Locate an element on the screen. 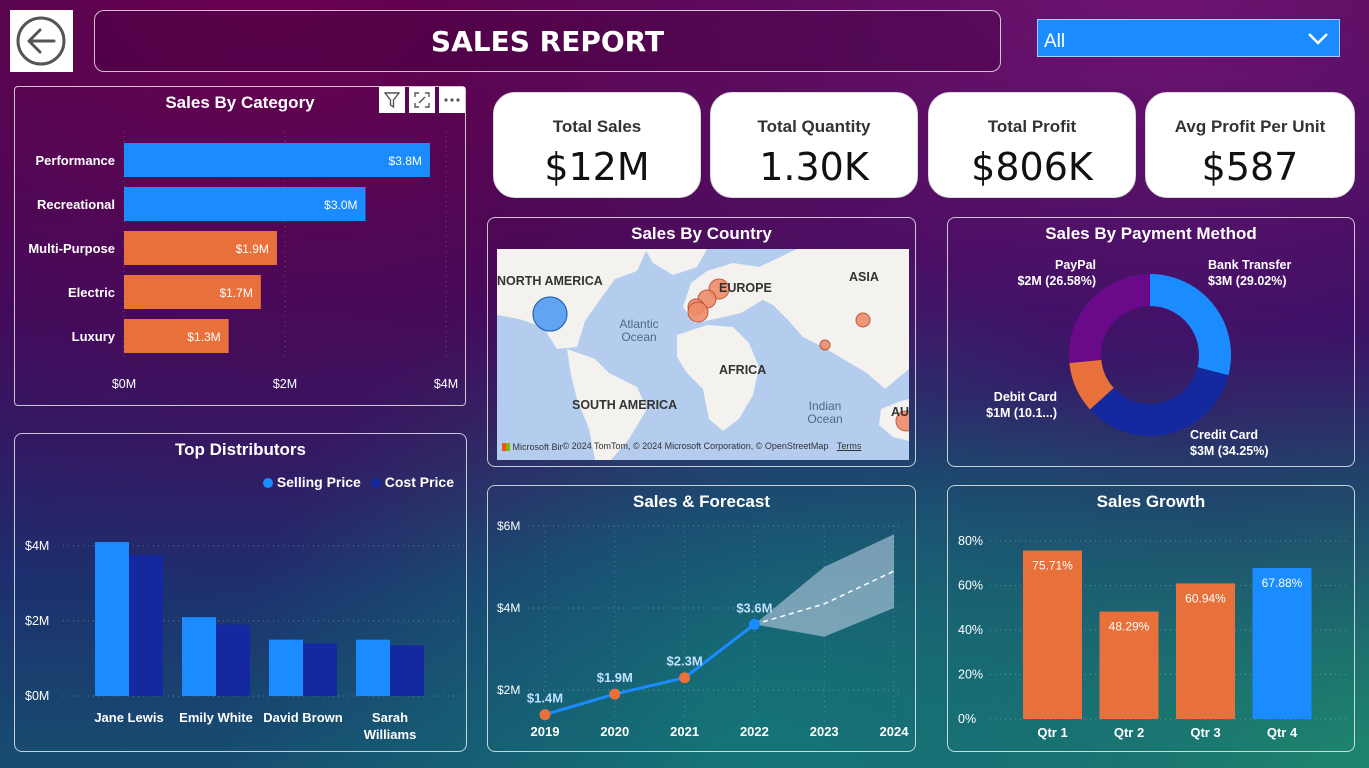  map-label: ASIA is located at coordinates (864, 277).